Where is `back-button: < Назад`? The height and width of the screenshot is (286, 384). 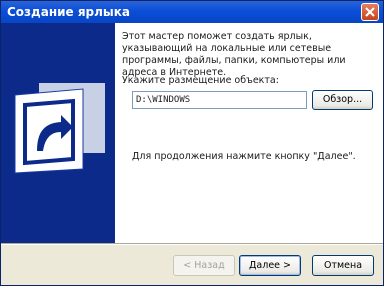 back-button: < Назад is located at coordinates (204, 265).